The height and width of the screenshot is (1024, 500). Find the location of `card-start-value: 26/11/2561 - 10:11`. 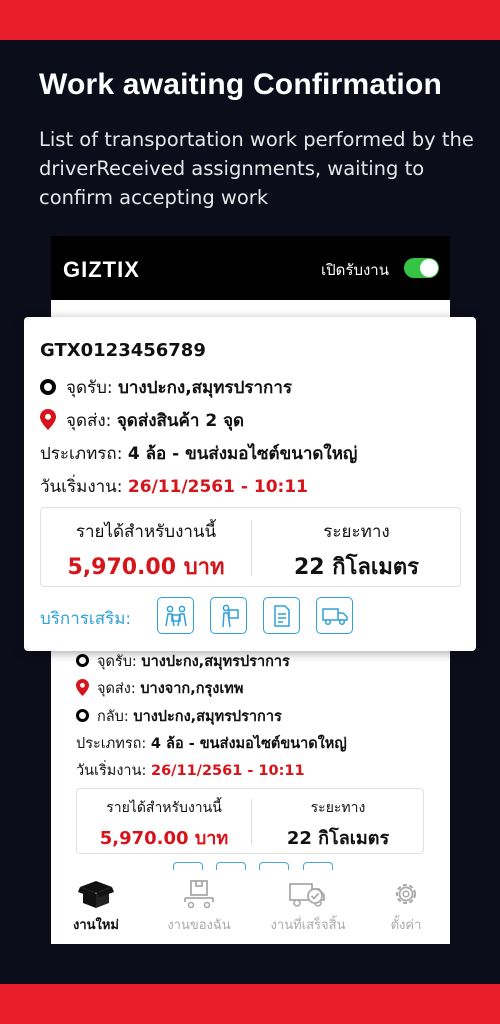

card-start-value: 26/11/2561 - 10:11 is located at coordinates (228, 771).